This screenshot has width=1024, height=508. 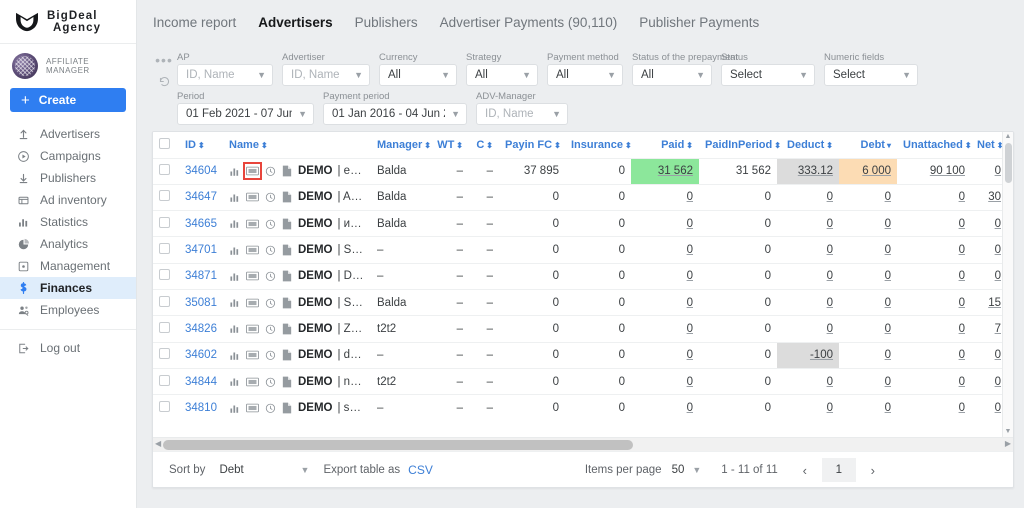 I want to click on column-header-payin-fc: Payin FC ⬍, so click(x=532, y=145).